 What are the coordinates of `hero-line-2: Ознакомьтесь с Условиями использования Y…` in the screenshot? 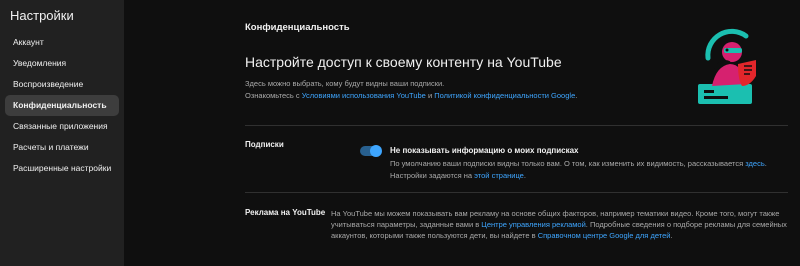 It's located at (411, 96).